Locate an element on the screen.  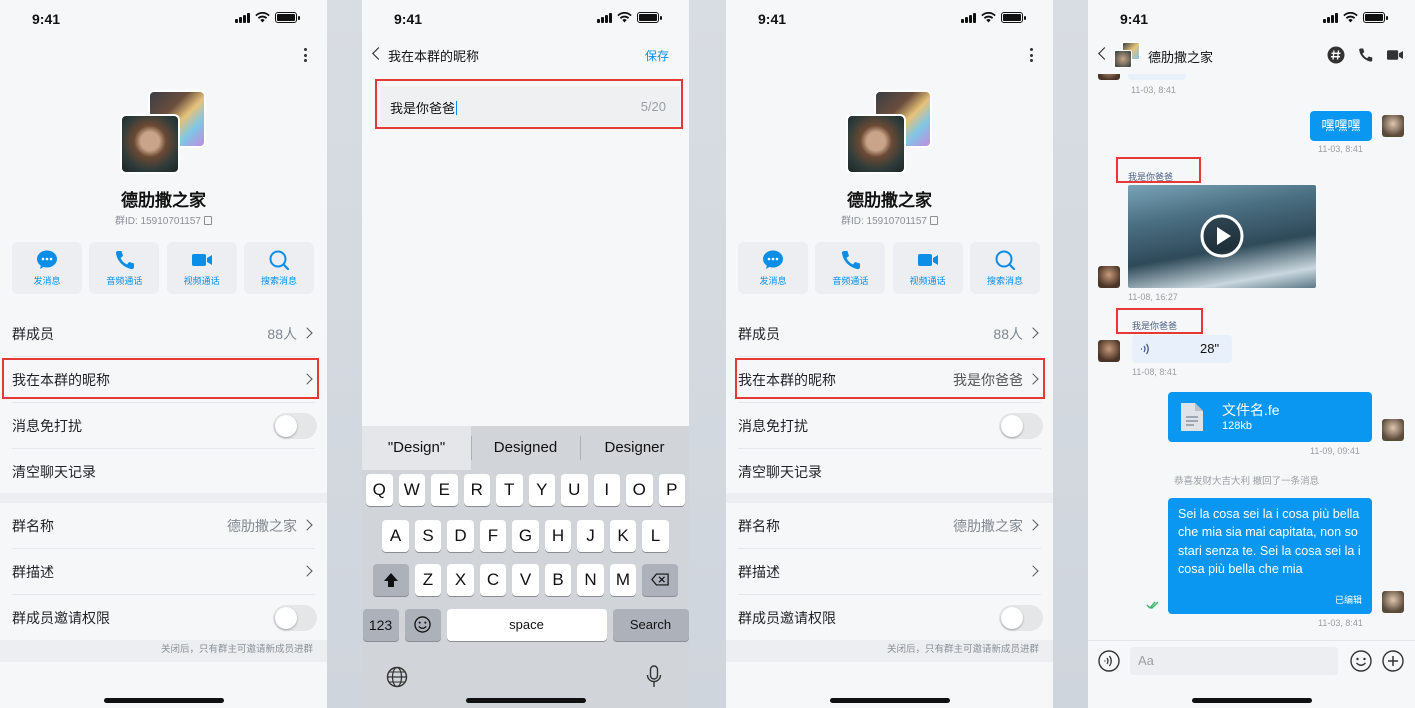
key: B is located at coordinates (558, 580).